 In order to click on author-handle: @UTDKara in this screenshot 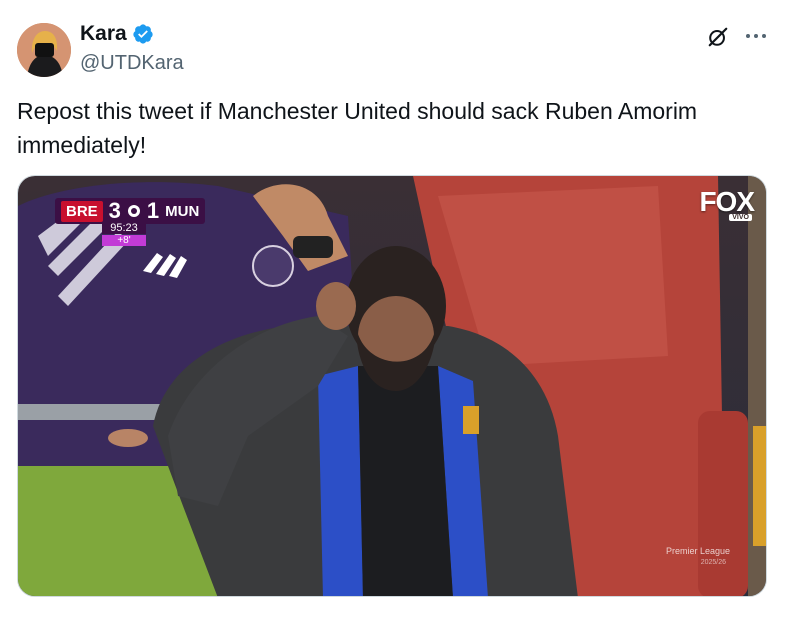, I will do `click(132, 63)`.